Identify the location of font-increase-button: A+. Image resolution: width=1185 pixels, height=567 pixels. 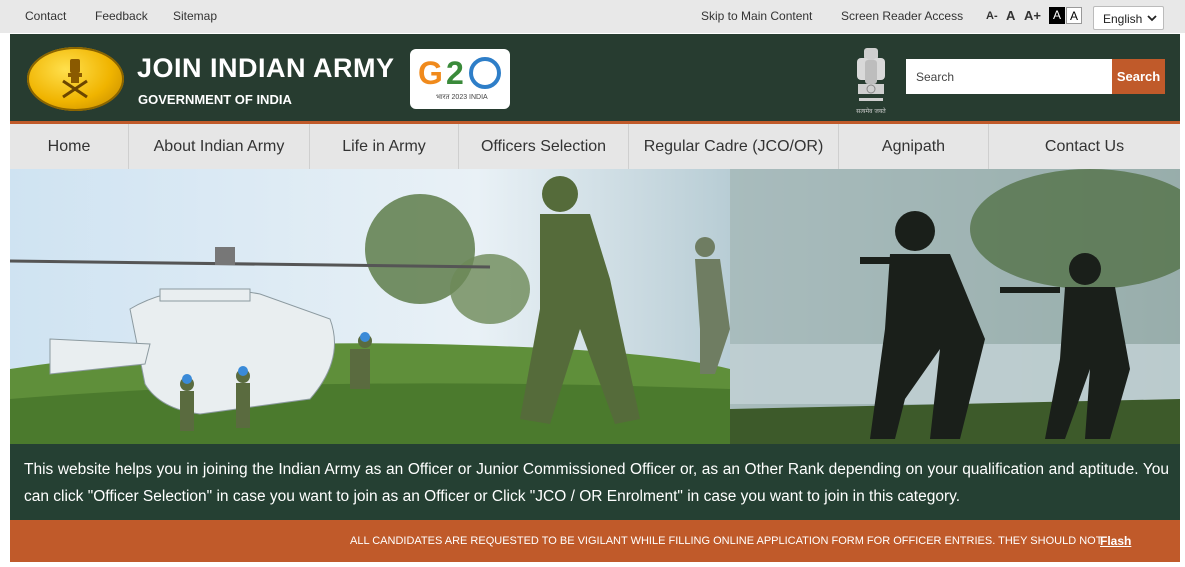
(1032, 15).